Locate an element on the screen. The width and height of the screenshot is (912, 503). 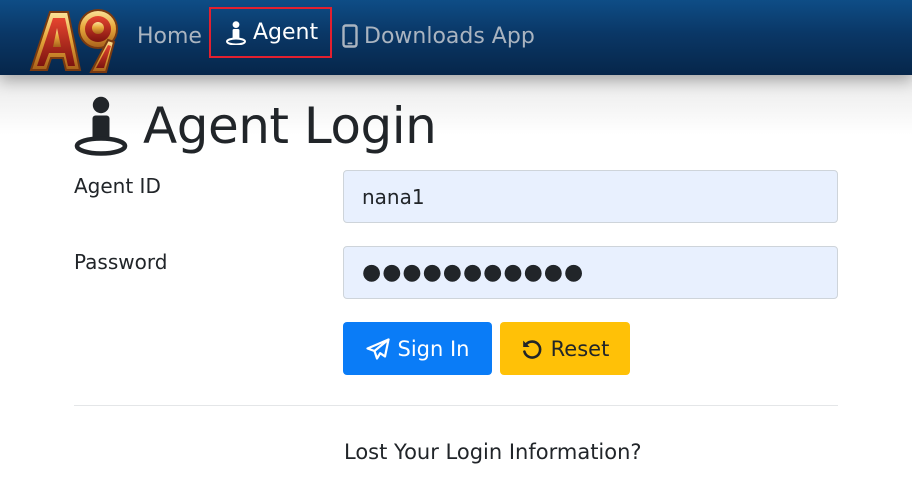
navbar: Home Agent Downloads App is located at coordinates (456, 37).